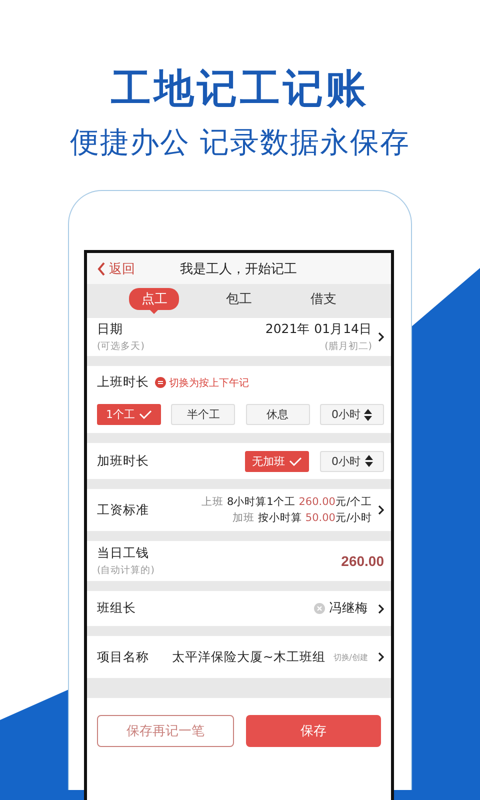 This screenshot has height=800, width=480. Describe the element at coordinates (209, 383) in the screenshot. I see `switch-mode-link: 切换为按上下午记` at that location.